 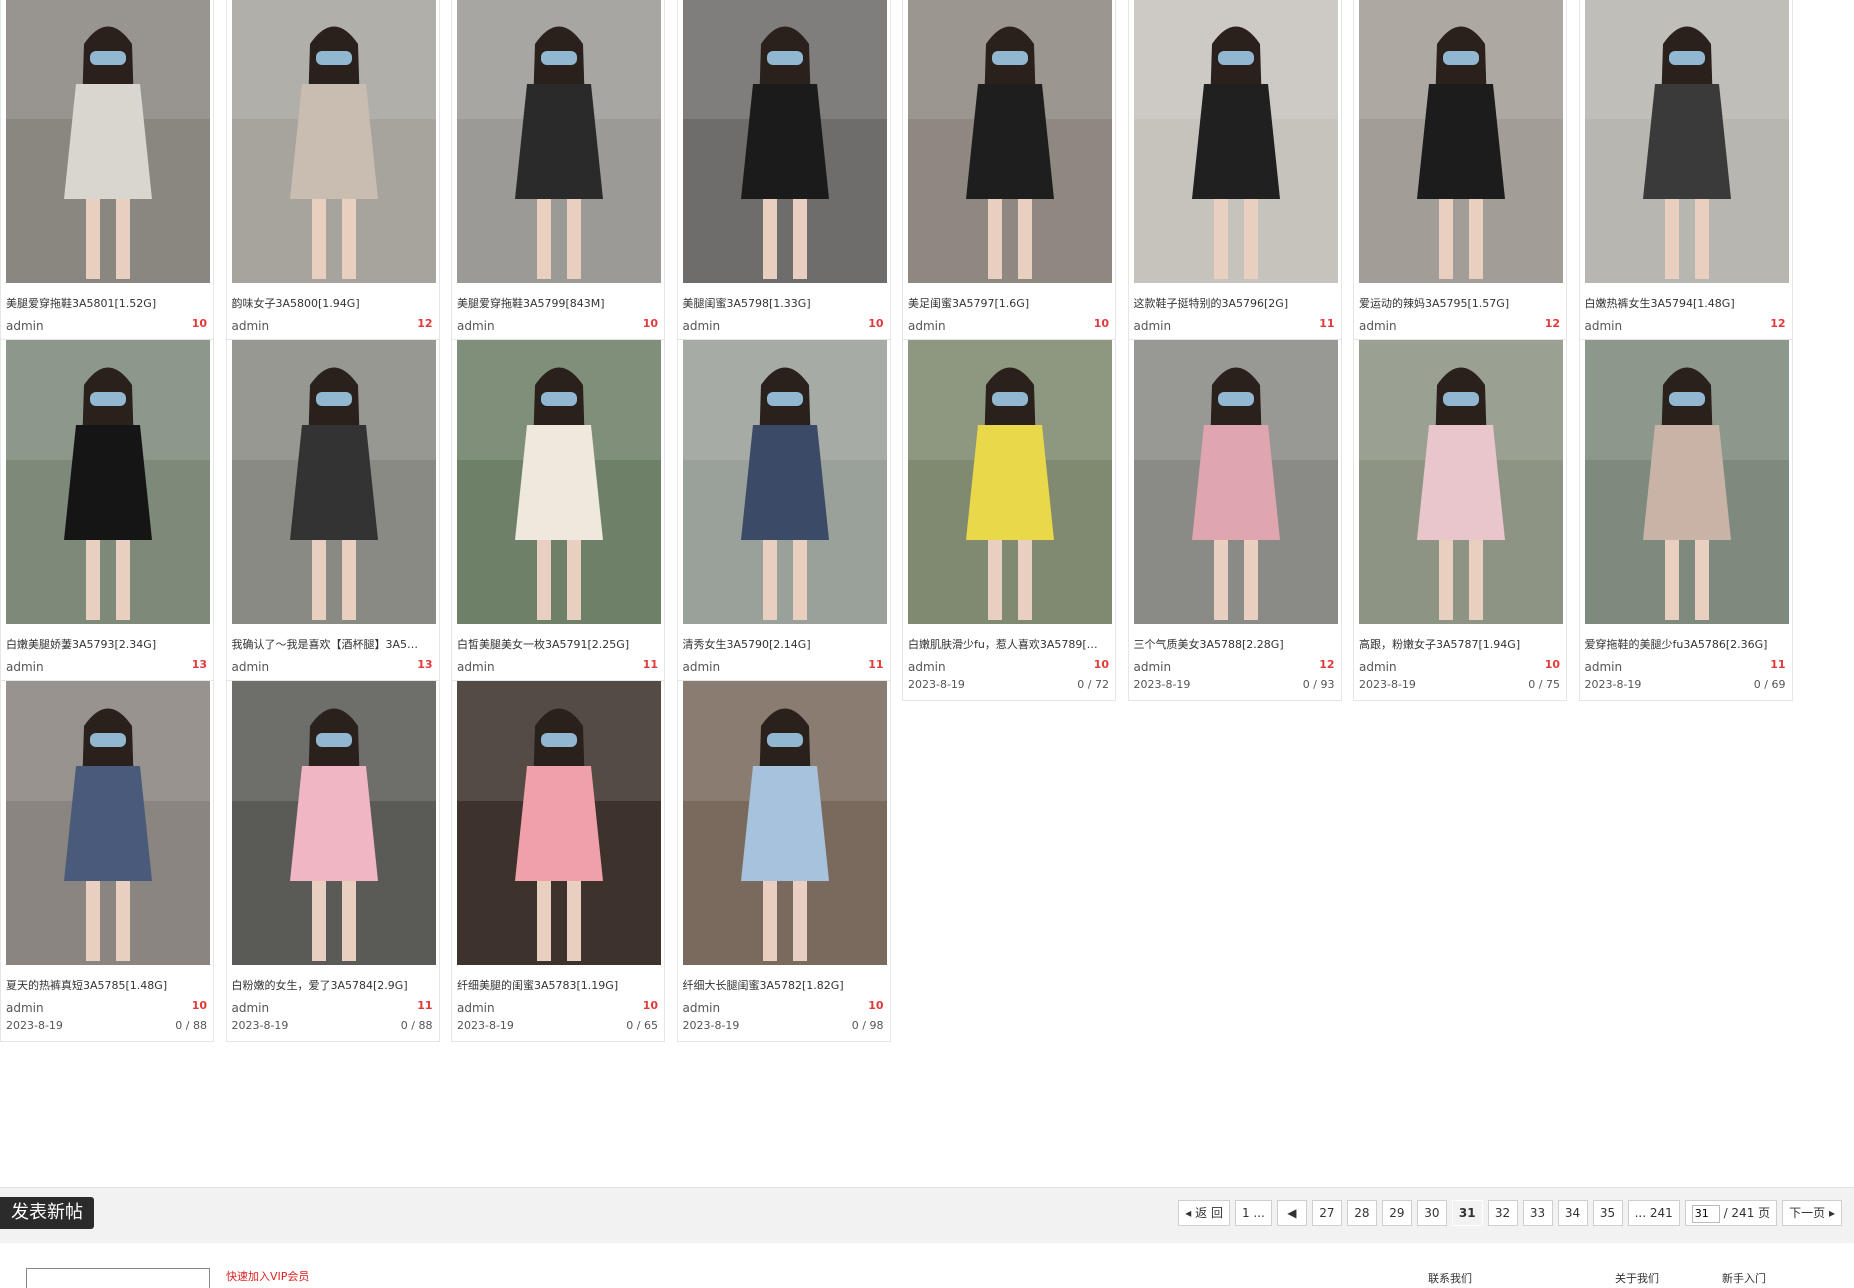 I want to click on back-button: ◂ 返 回, so click(x=1204, y=1213).